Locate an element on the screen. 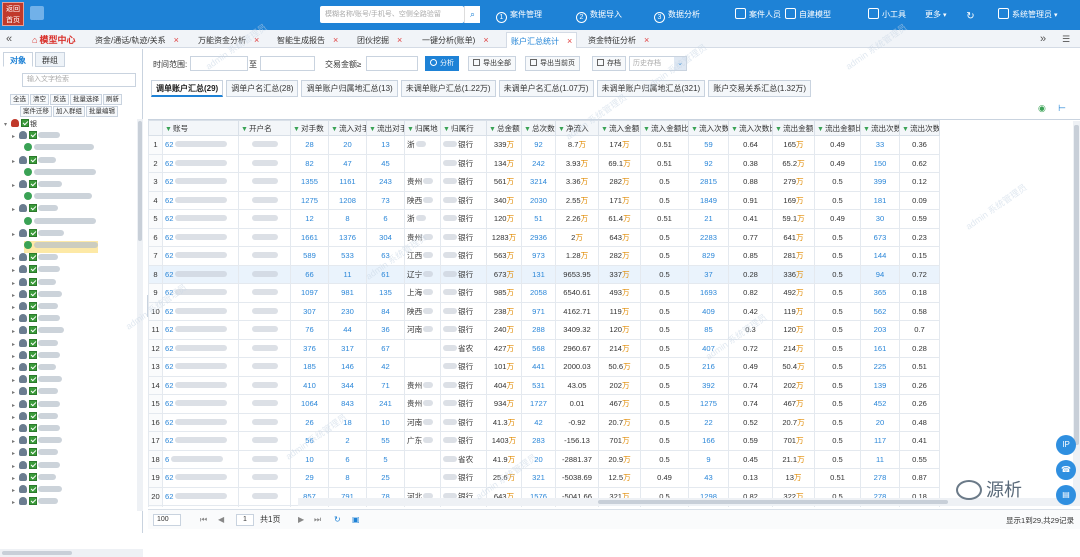 The image size is (1080, 557). table-cell: 94 is located at coordinates (880, 274).